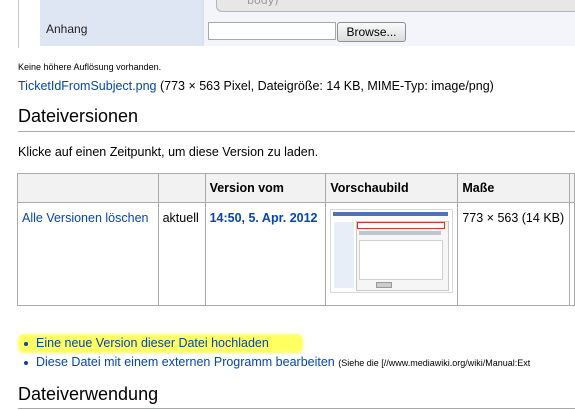 This screenshot has width=575, height=410. Describe the element at coordinates (296, 131) in the screenshot. I see `versions-heading-rule` at that location.